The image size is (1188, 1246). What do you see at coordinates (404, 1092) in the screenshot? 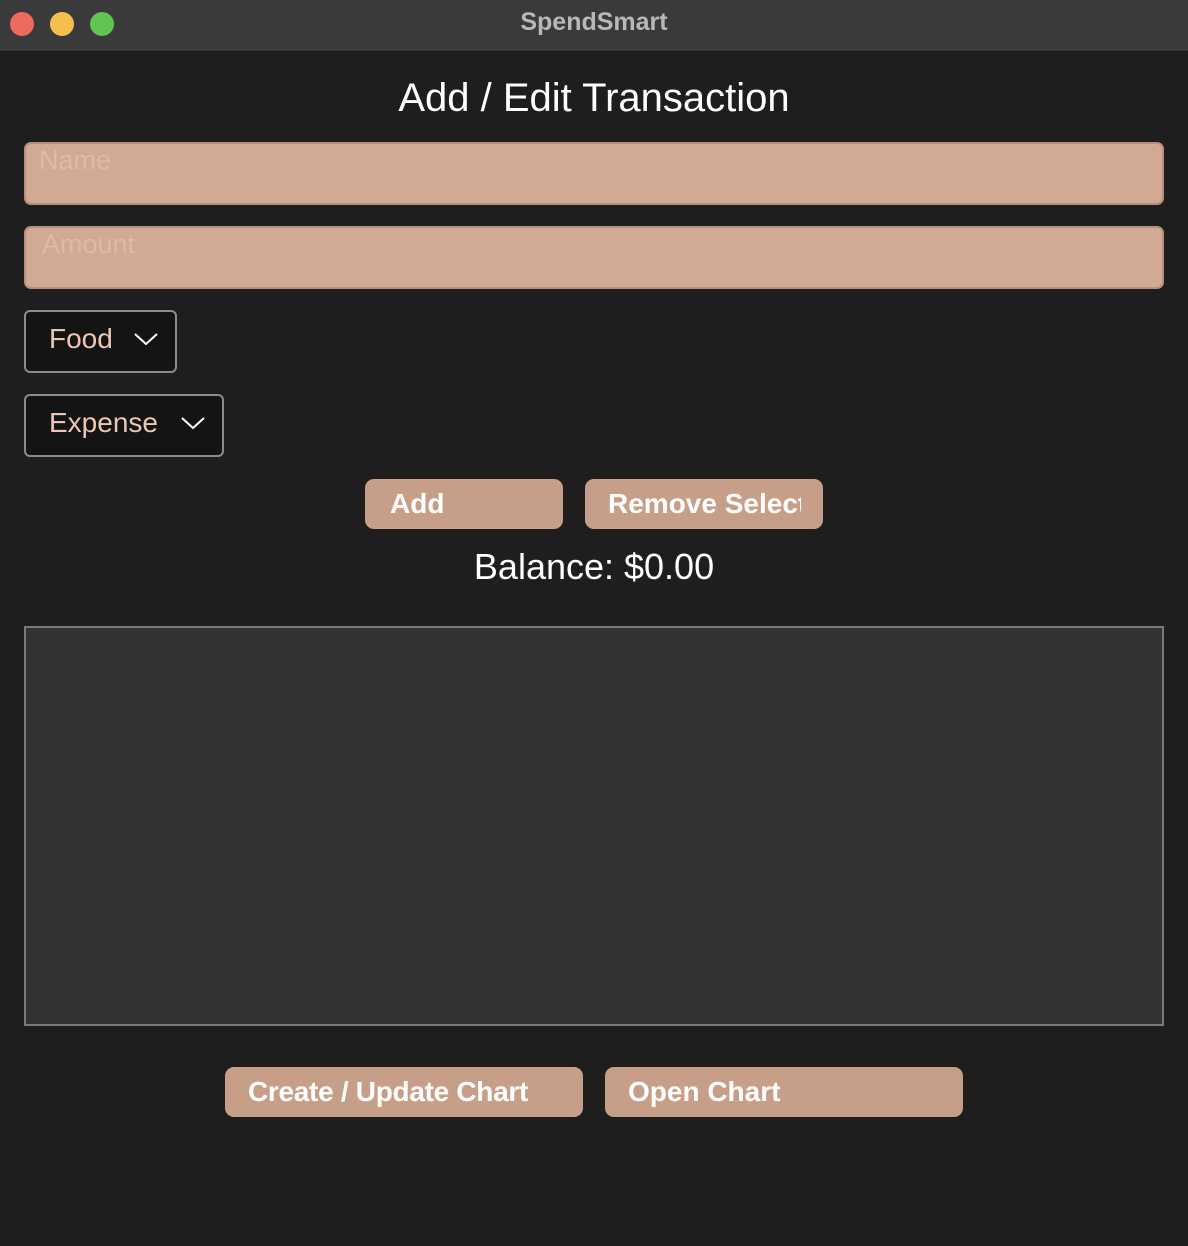
I see `create-update-chart-button: Create / Update Chart` at bounding box center [404, 1092].